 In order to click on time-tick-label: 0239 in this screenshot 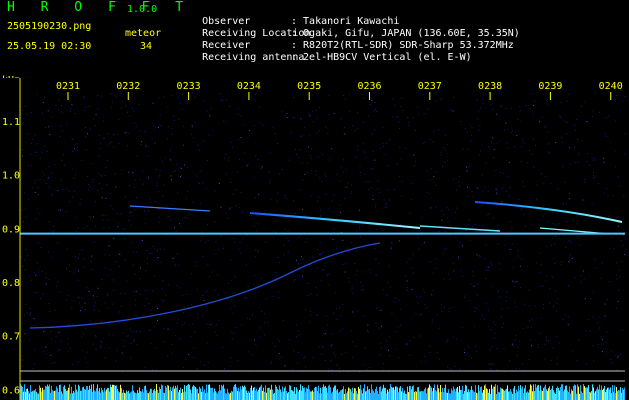, I will do `click(550, 86)`.